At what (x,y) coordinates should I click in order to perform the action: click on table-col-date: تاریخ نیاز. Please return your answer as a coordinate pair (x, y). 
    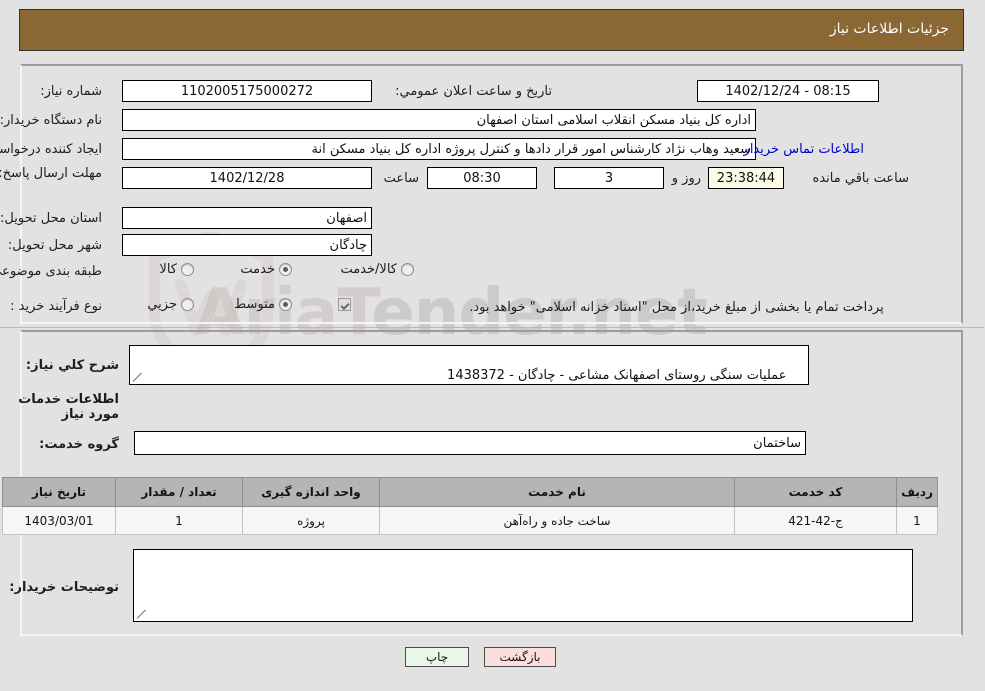
    Looking at the image, I should click on (60, 492).